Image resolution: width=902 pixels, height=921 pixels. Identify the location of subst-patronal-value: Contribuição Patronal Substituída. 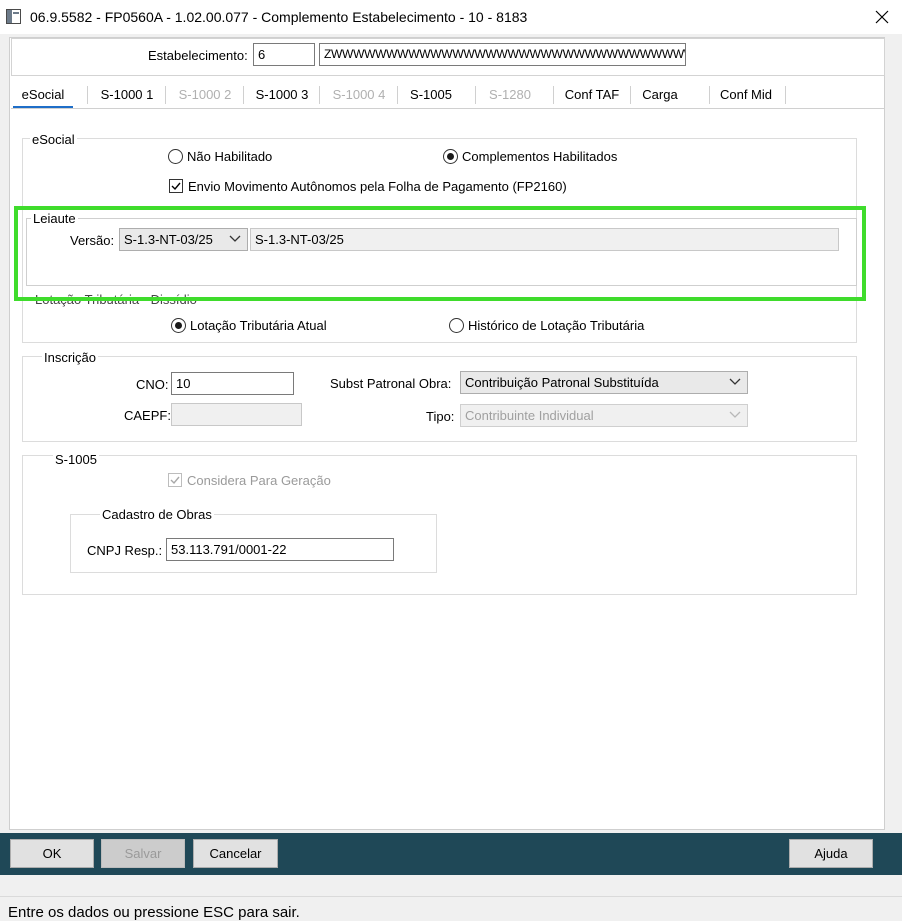
(562, 382).